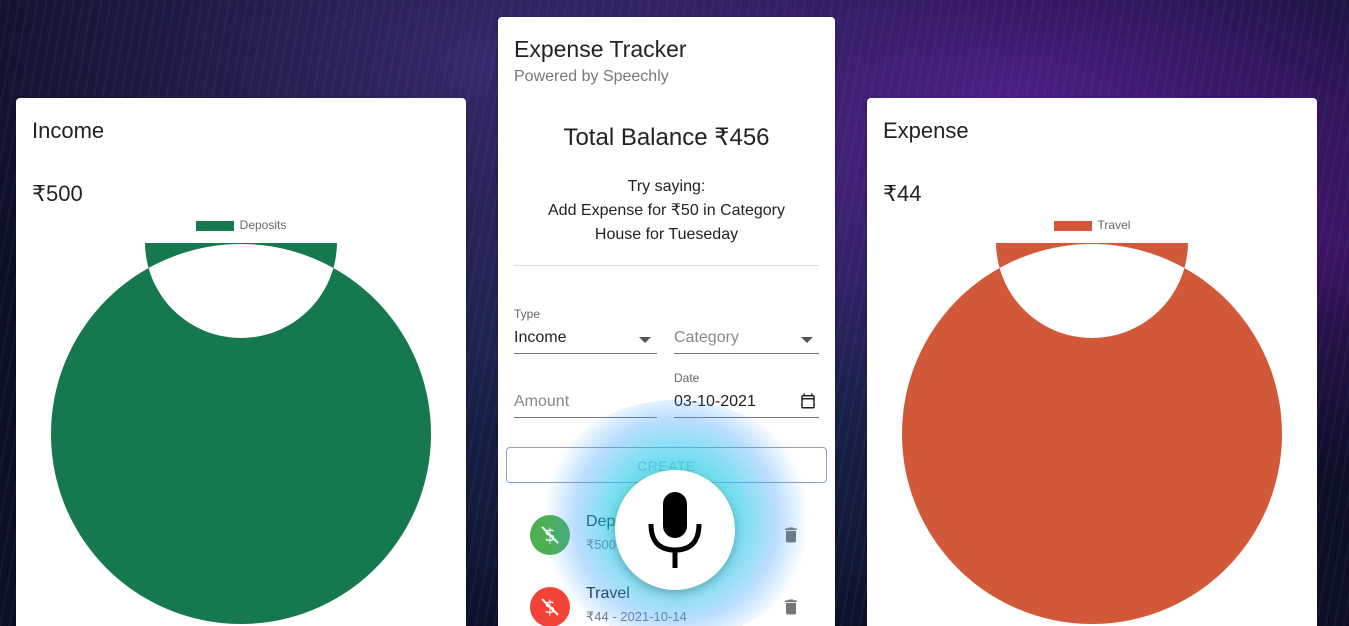 The height and width of the screenshot is (626, 1349). What do you see at coordinates (666, 265) in the screenshot?
I see `divider` at bounding box center [666, 265].